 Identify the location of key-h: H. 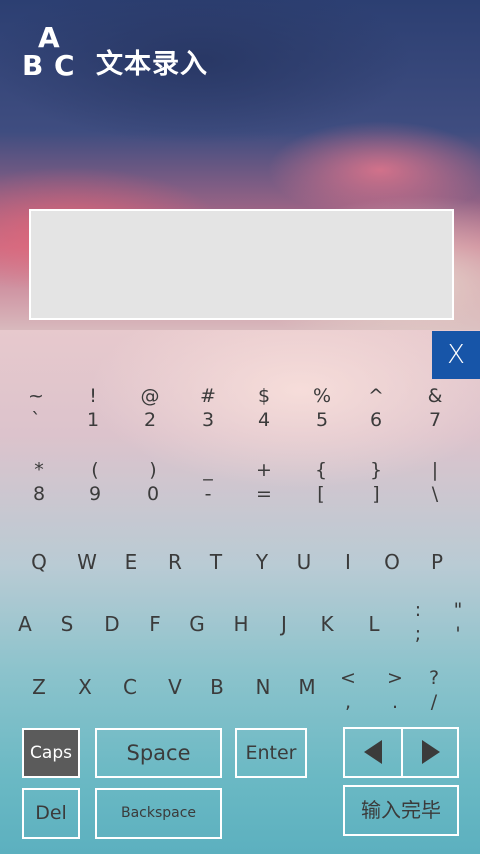
(241, 624).